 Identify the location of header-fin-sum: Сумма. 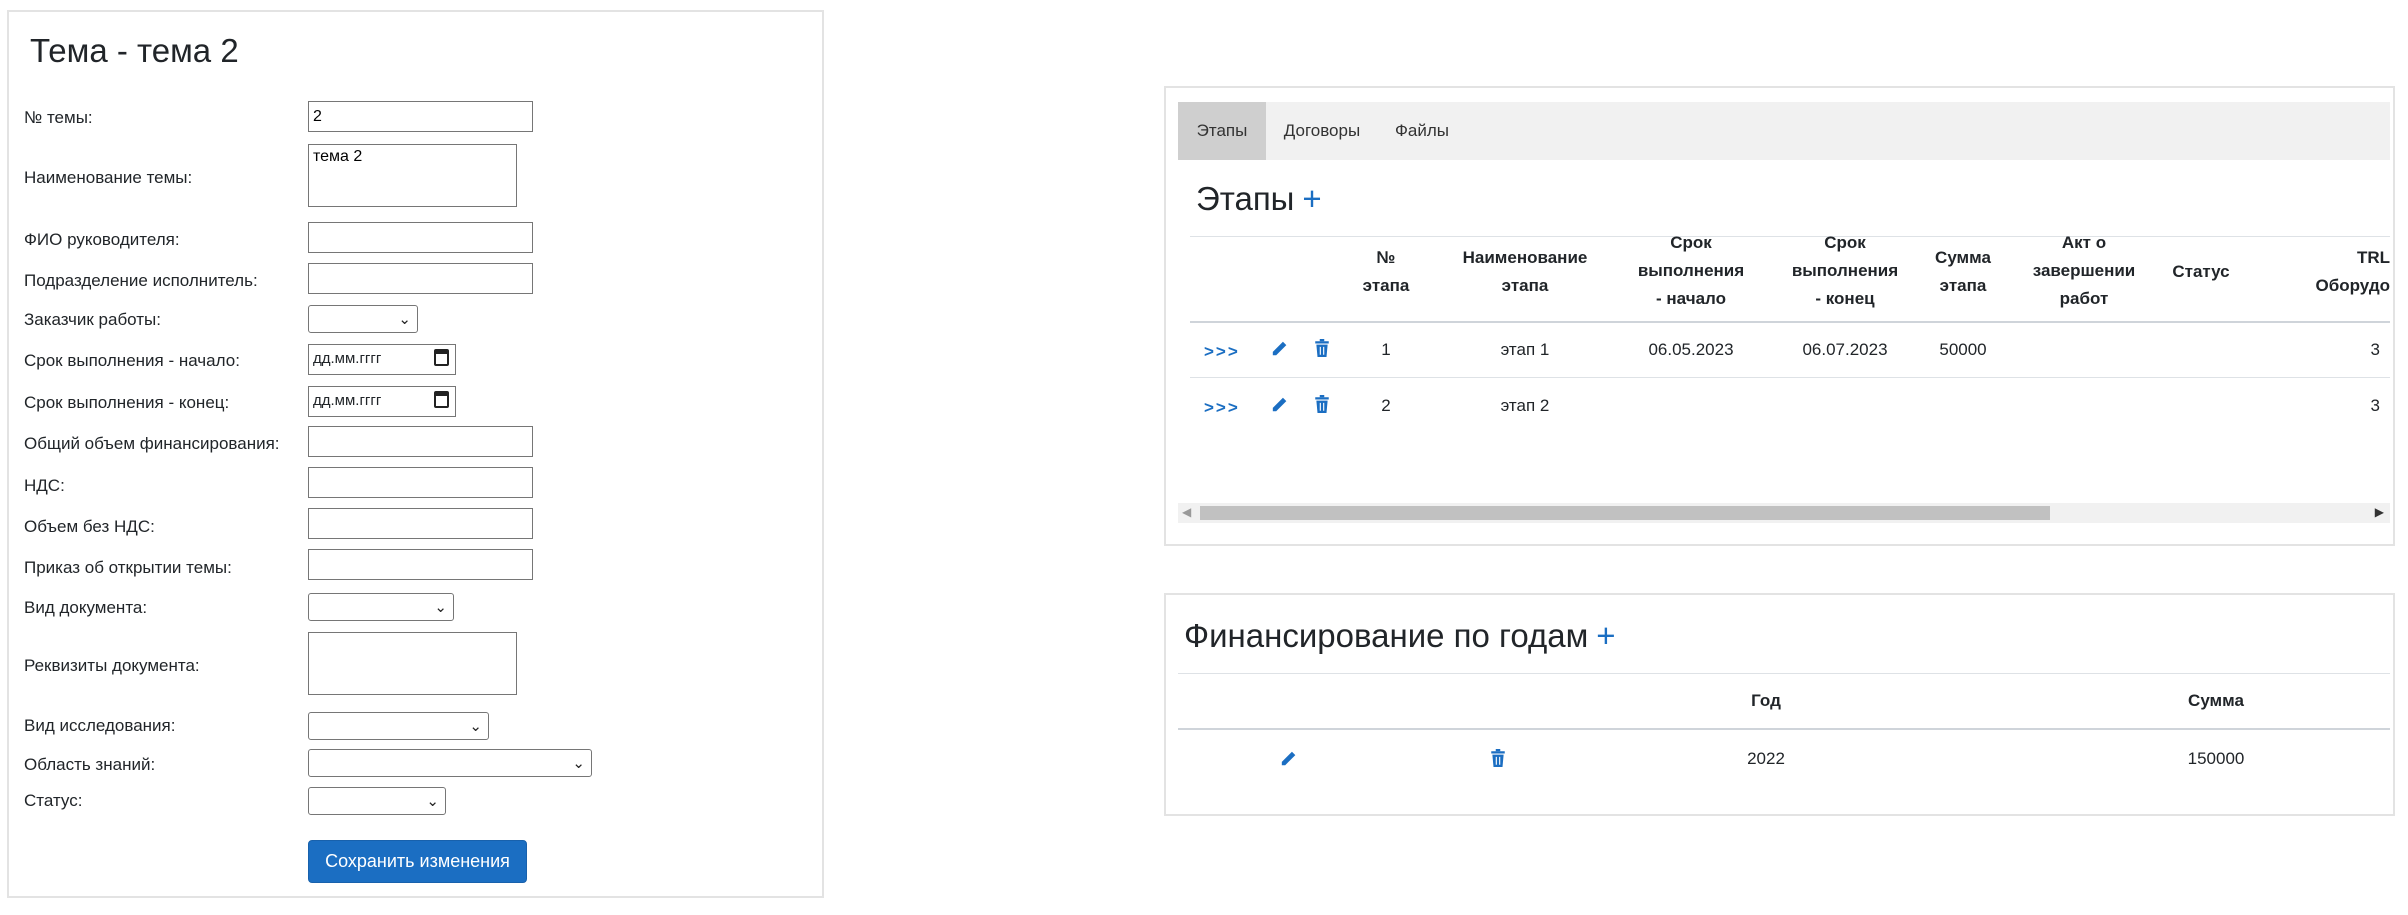
(2216, 700).